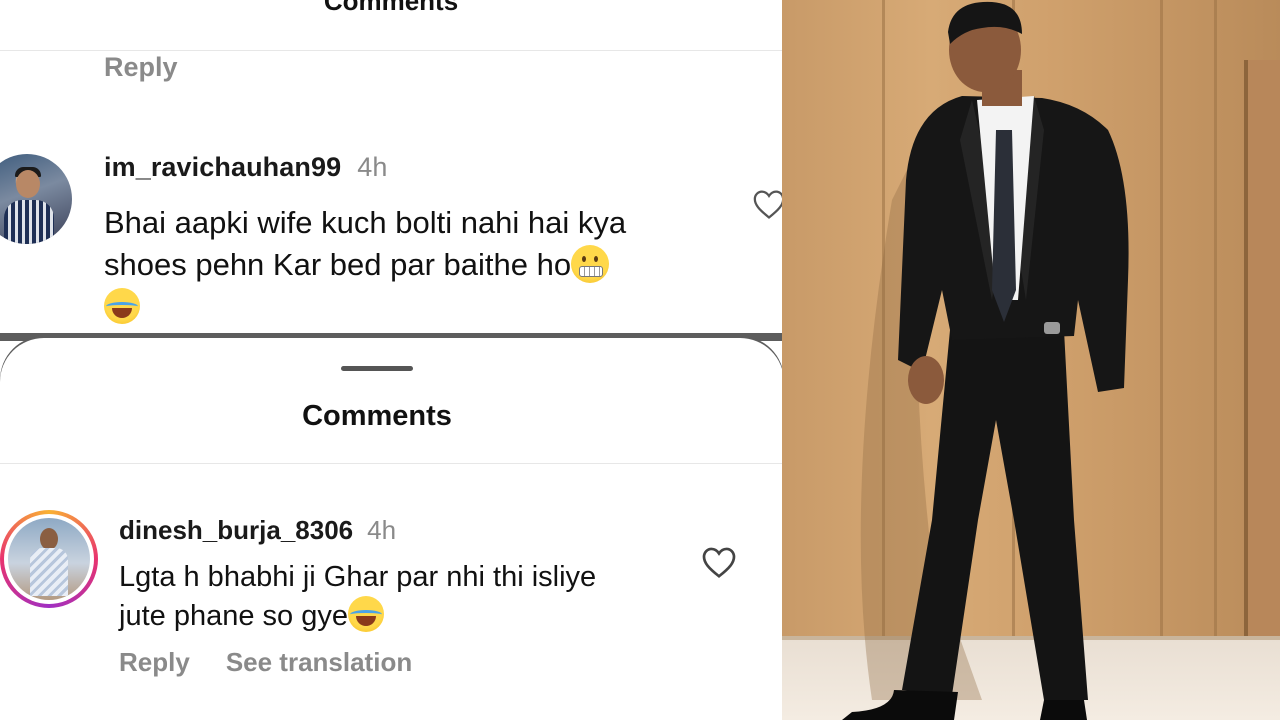 The image size is (1280, 720). I want to click on comment-author: dinesh_burja_8306 4h, so click(257, 530).